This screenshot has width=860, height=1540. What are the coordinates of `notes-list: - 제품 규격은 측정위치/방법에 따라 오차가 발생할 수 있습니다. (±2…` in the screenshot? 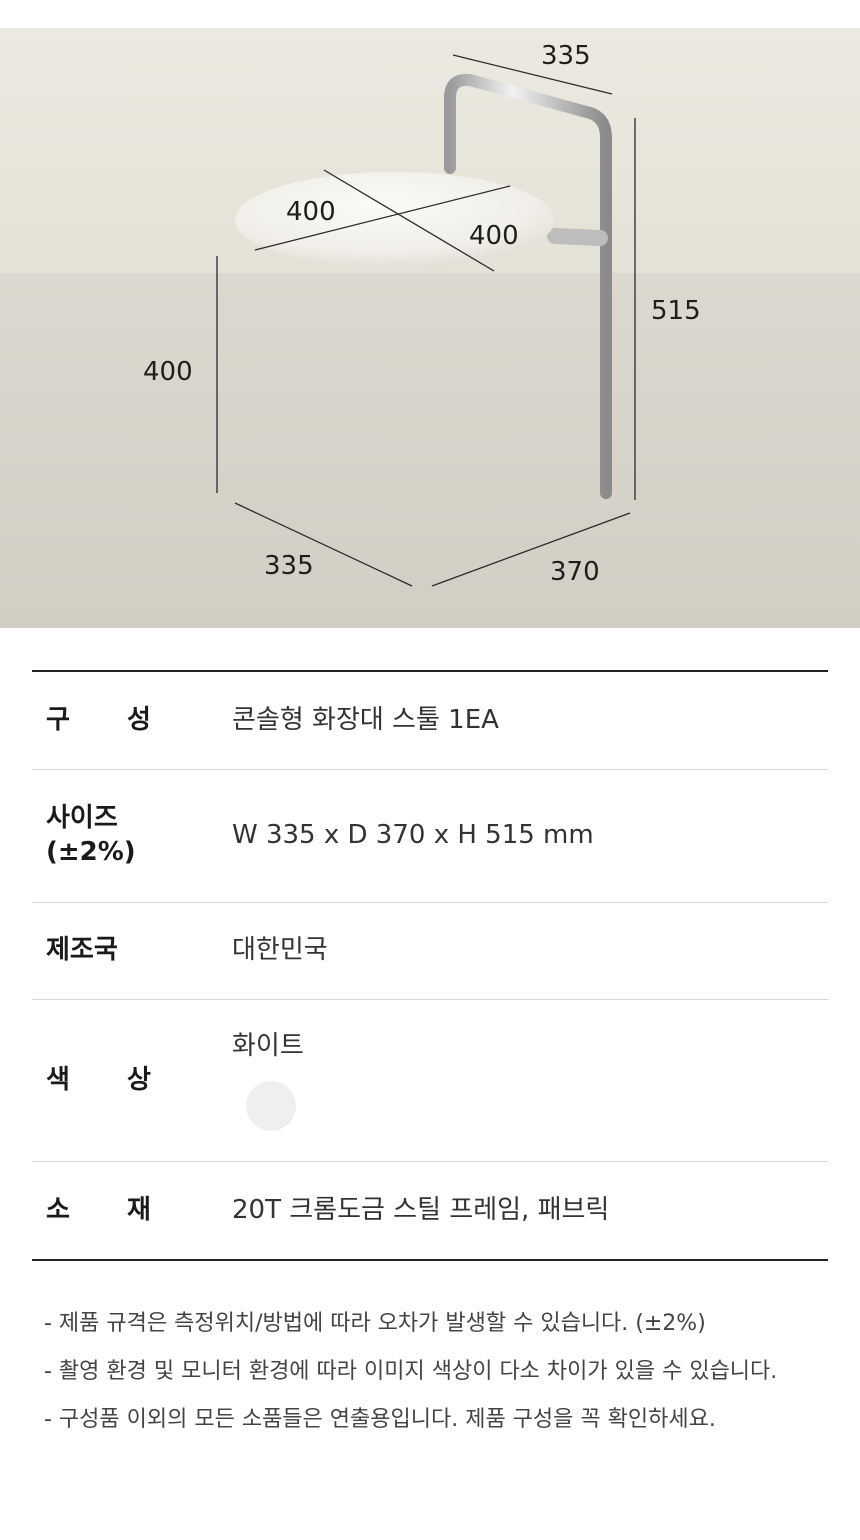 It's located at (439, 1372).